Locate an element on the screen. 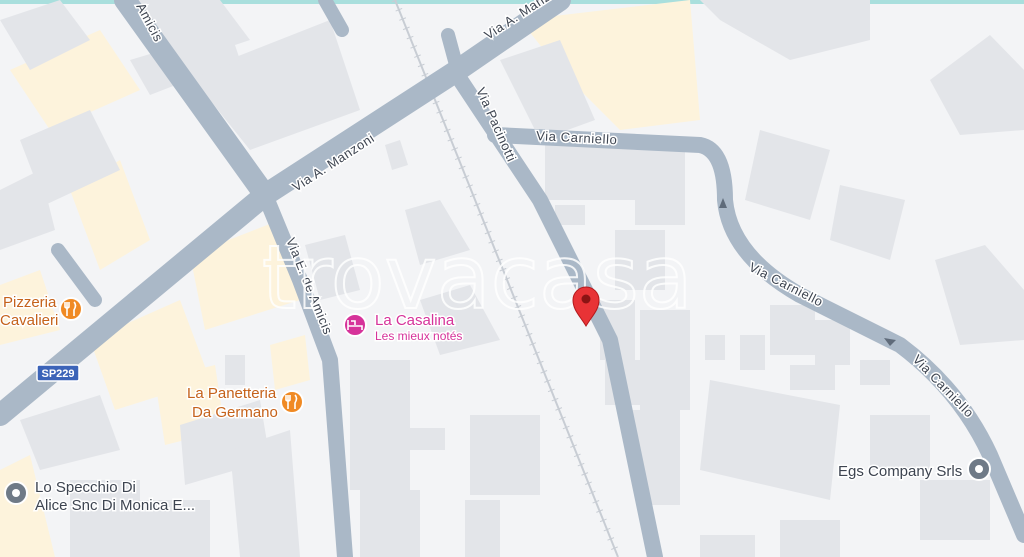 This screenshot has width=1024, height=557. road-label-pacinotti: Via Pacinotti is located at coordinates (496, 124).